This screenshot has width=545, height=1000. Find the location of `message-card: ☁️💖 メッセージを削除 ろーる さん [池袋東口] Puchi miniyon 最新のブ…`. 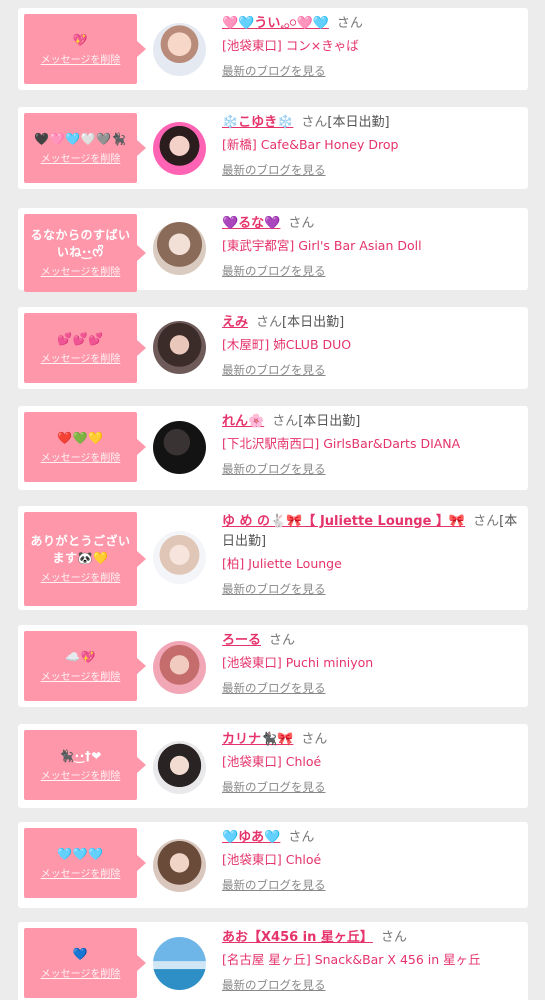

message-card: ☁️💖 メッセージを削除 ろーる さん [池袋東口] Puchi miniyon 最新のブ… is located at coordinates (273, 666).